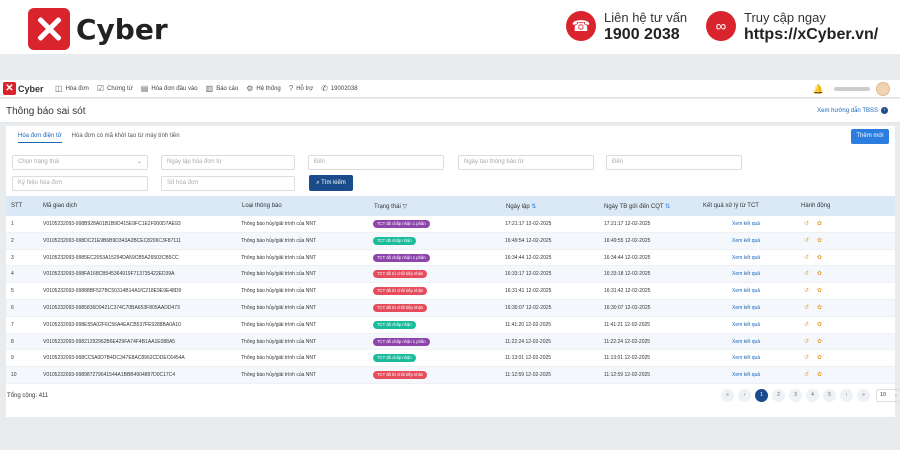 The height and width of the screenshot is (450, 900). What do you see at coordinates (646, 17) in the screenshot?
I see `phone-label: Liên hệ tư vấn` at bounding box center [646, 17].